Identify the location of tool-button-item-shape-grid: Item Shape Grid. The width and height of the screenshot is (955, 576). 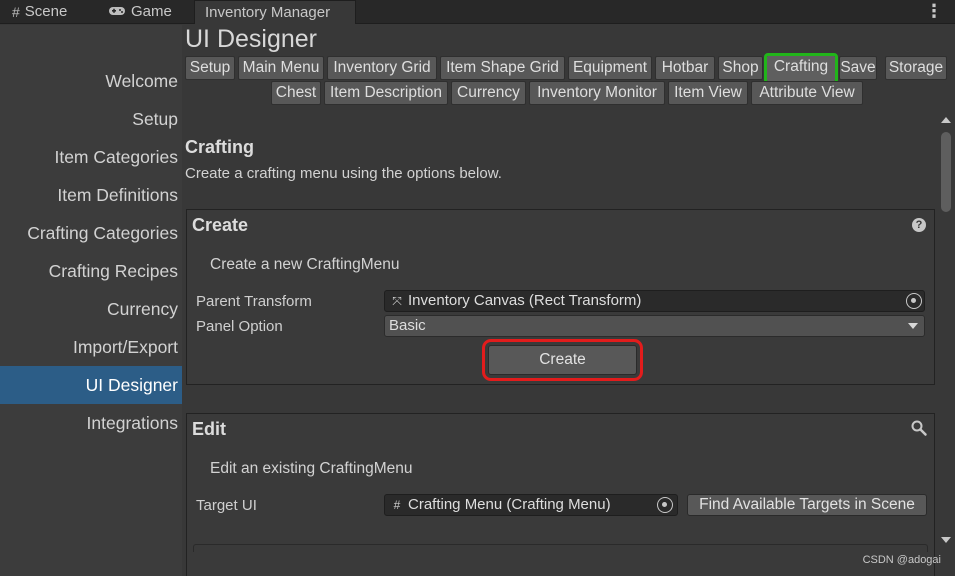
(502, 68).